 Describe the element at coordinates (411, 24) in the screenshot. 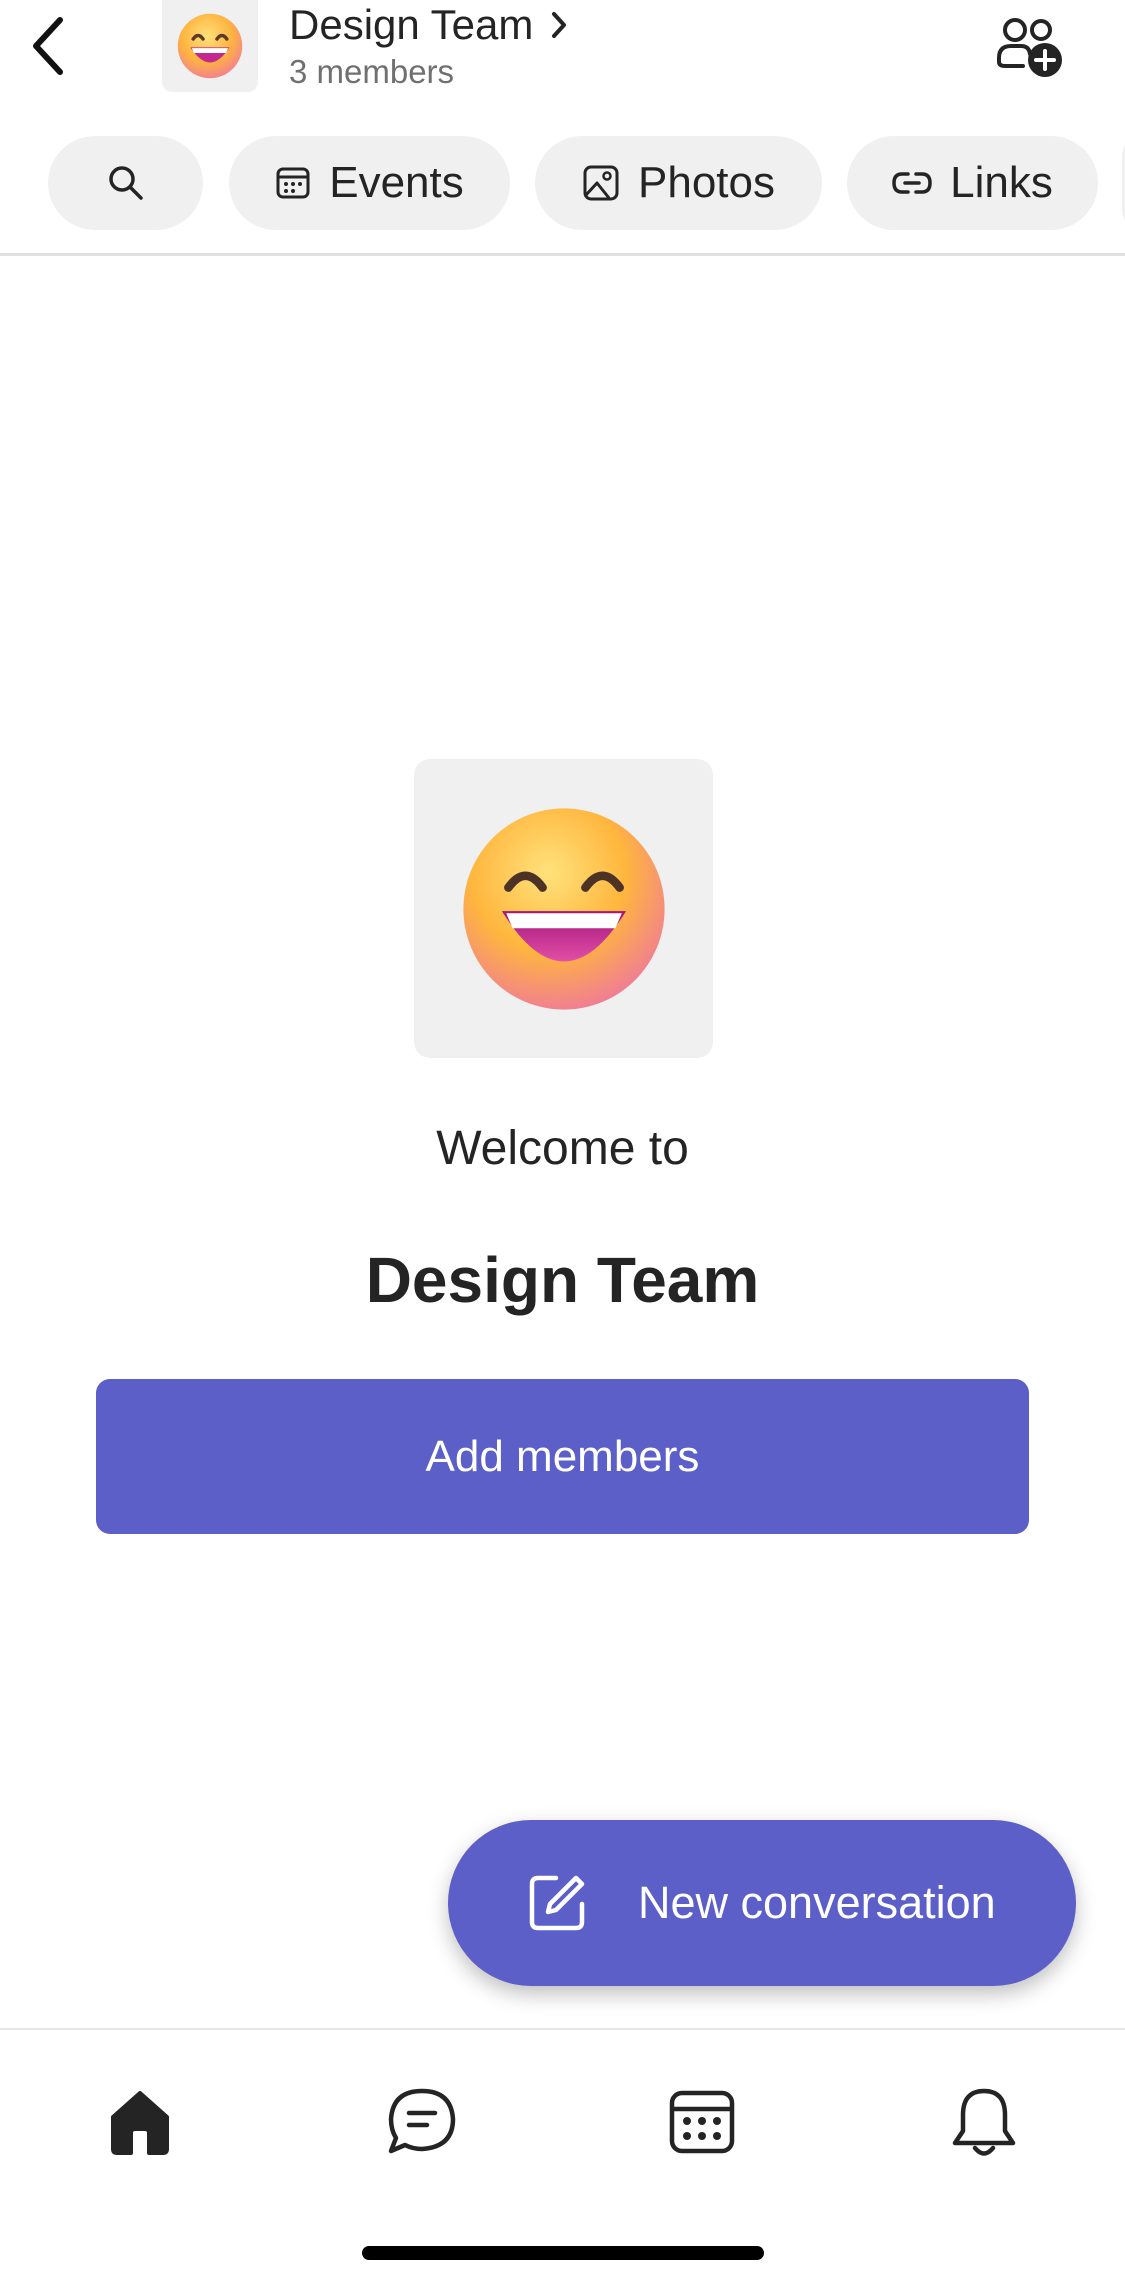

I see `group-title-text: Design Team` at that location.